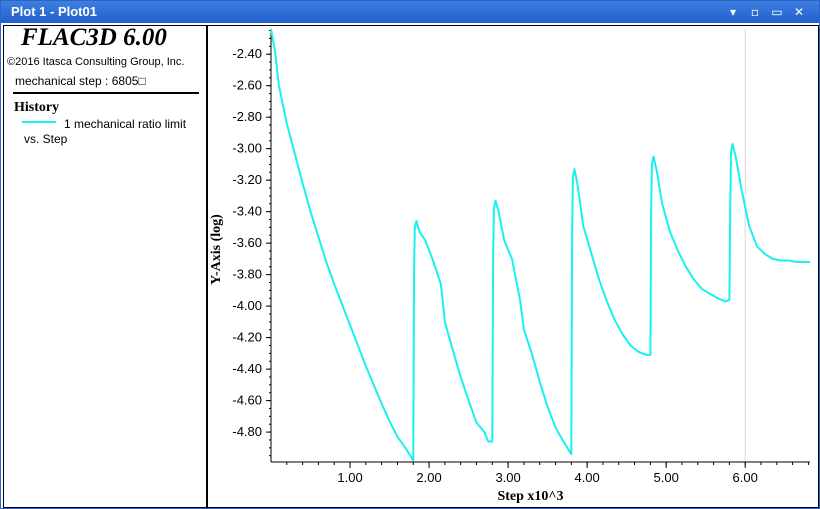  Describe the element at coordinates (247, 400) in the screenshot. I see `y-tick-label: -4.60` at that location.